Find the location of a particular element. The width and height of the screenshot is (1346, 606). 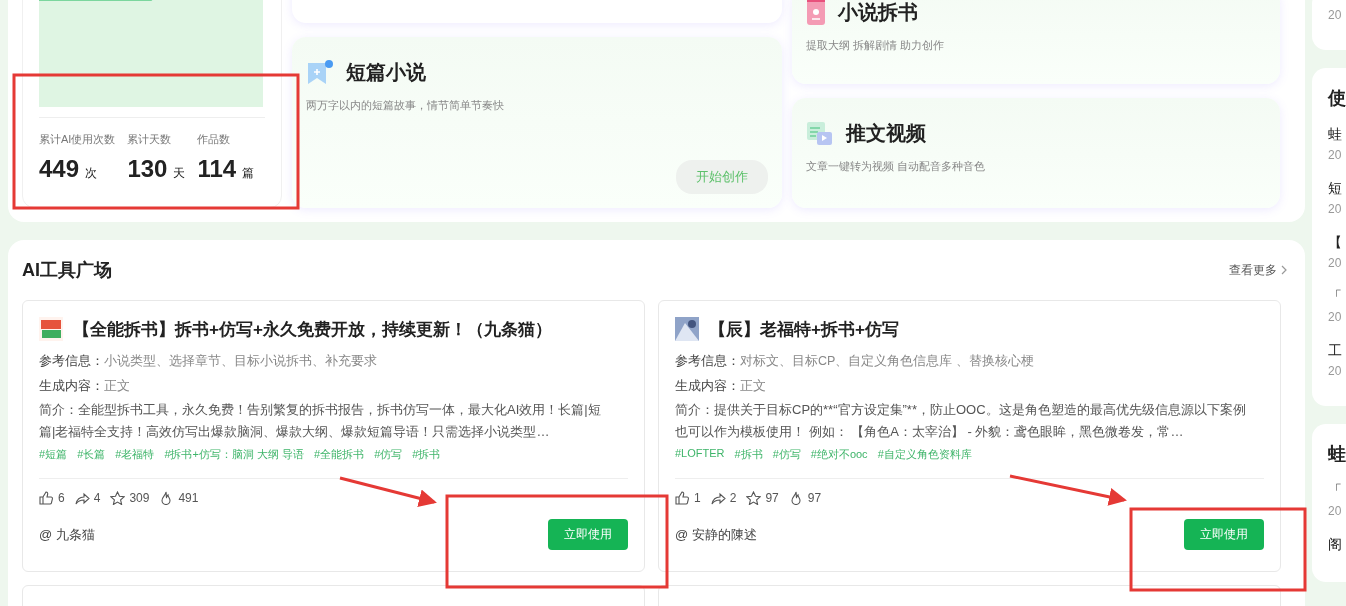

feature-description: 两万字以内的短篇故事，情节简单节奏快 is located at coordinates (405, 105).